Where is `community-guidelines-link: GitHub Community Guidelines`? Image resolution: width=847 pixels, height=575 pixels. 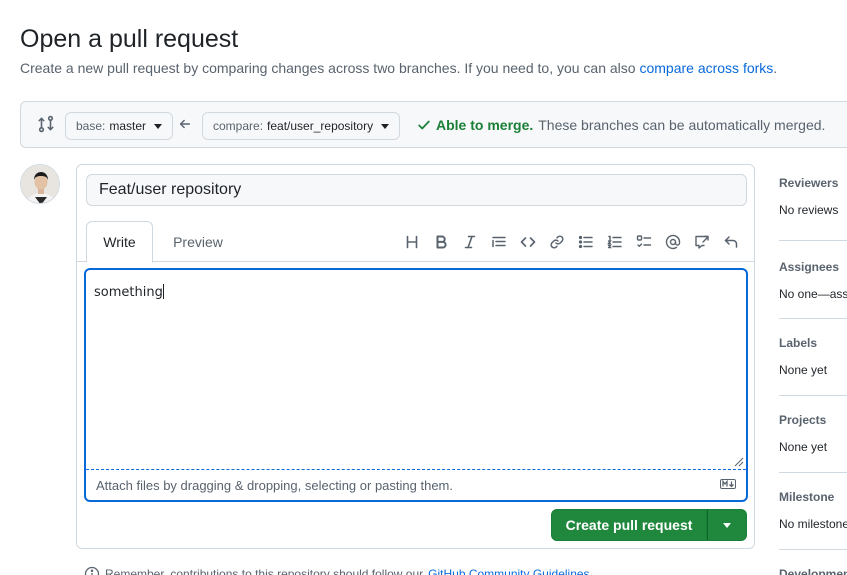 community-guidelines-link: GitHub Community Guidelines is located at coordinates (508, 571).